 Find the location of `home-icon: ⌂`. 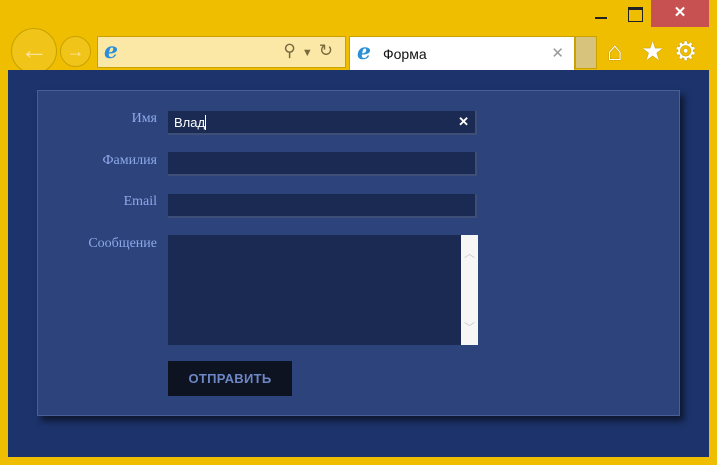

home-icon: ⌂ is located at coordinates (615, 51).